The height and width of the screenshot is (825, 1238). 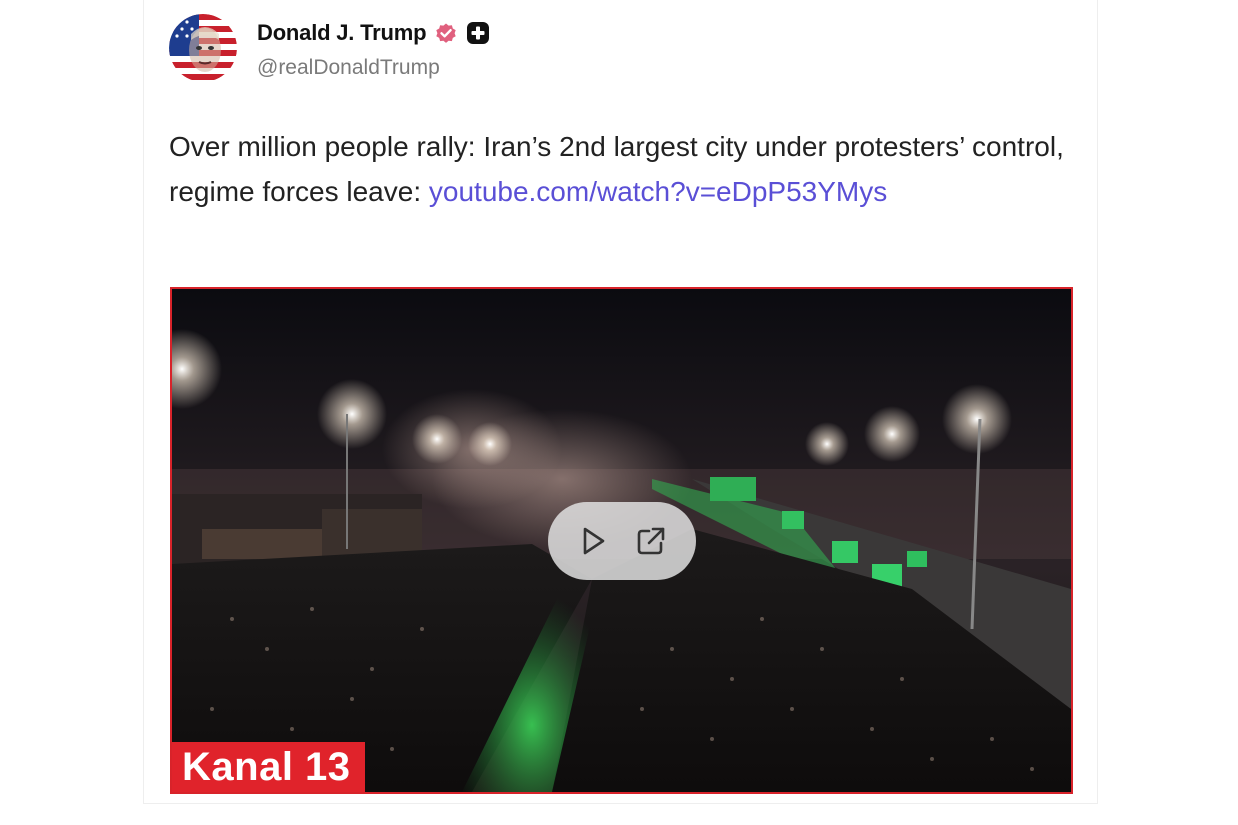 I want to click on verified-badge-icon, so click(x=446, y=33).